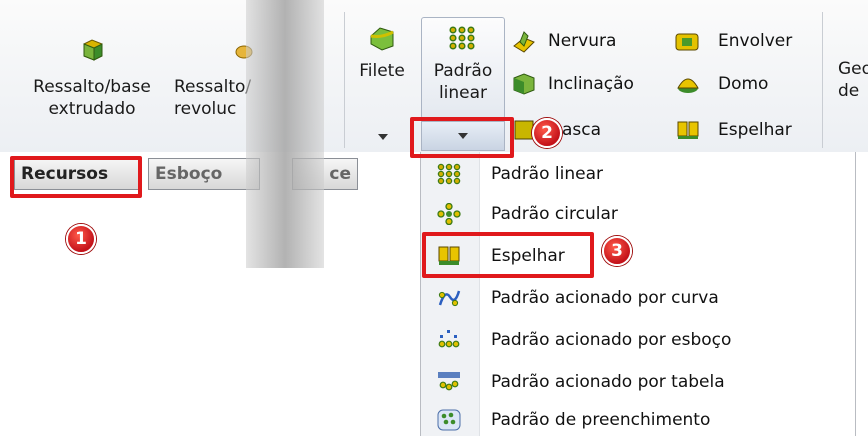  What do you see at coordinates (755, 130) in the screenshot?
I see `espelhar-ribbon-label: Espelhar` at bounding box center [755, 130].